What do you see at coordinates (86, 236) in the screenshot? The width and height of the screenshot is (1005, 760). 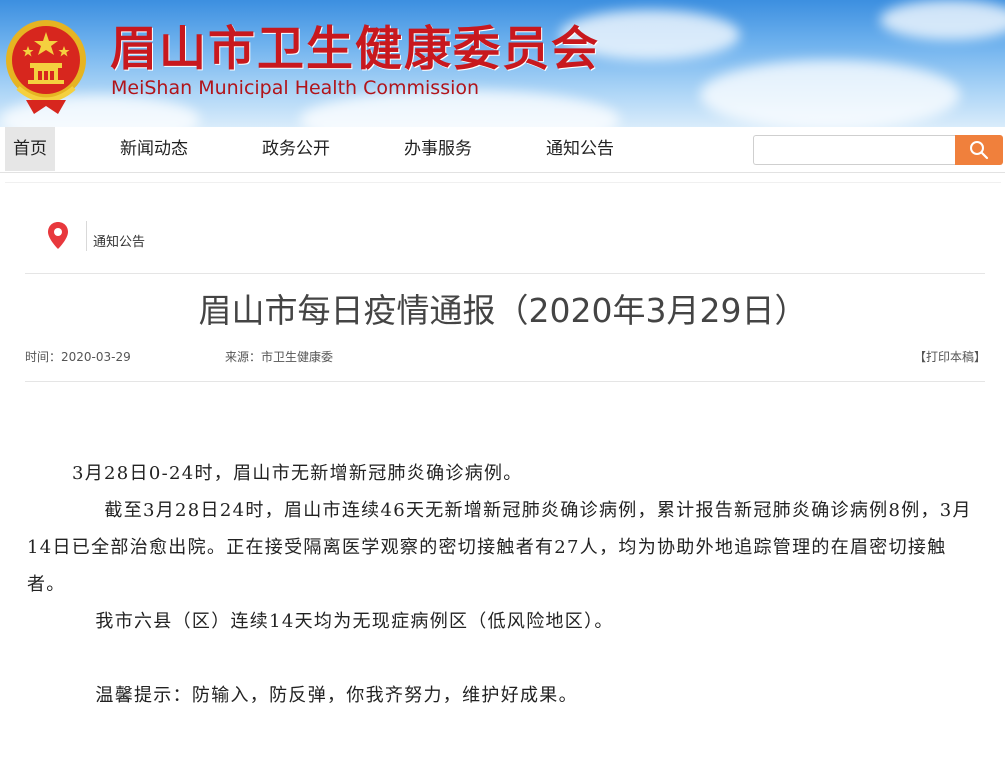 I see `breadcrumb-divider` at bounding box center [86, 236].